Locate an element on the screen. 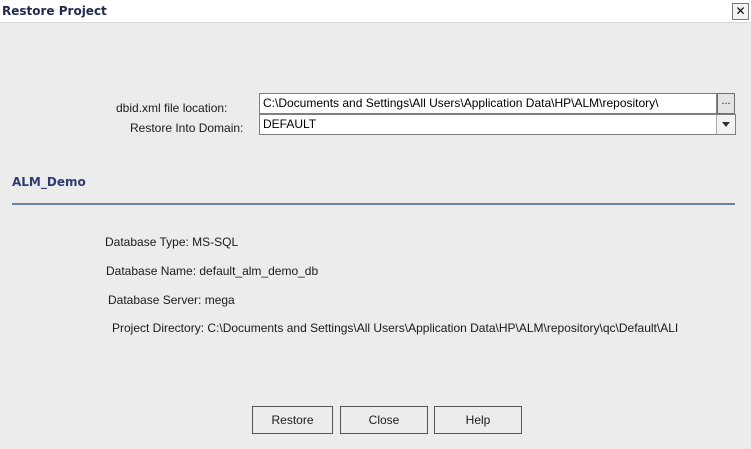  database-server: Database Server: mega is located at coordinates (171, 300).